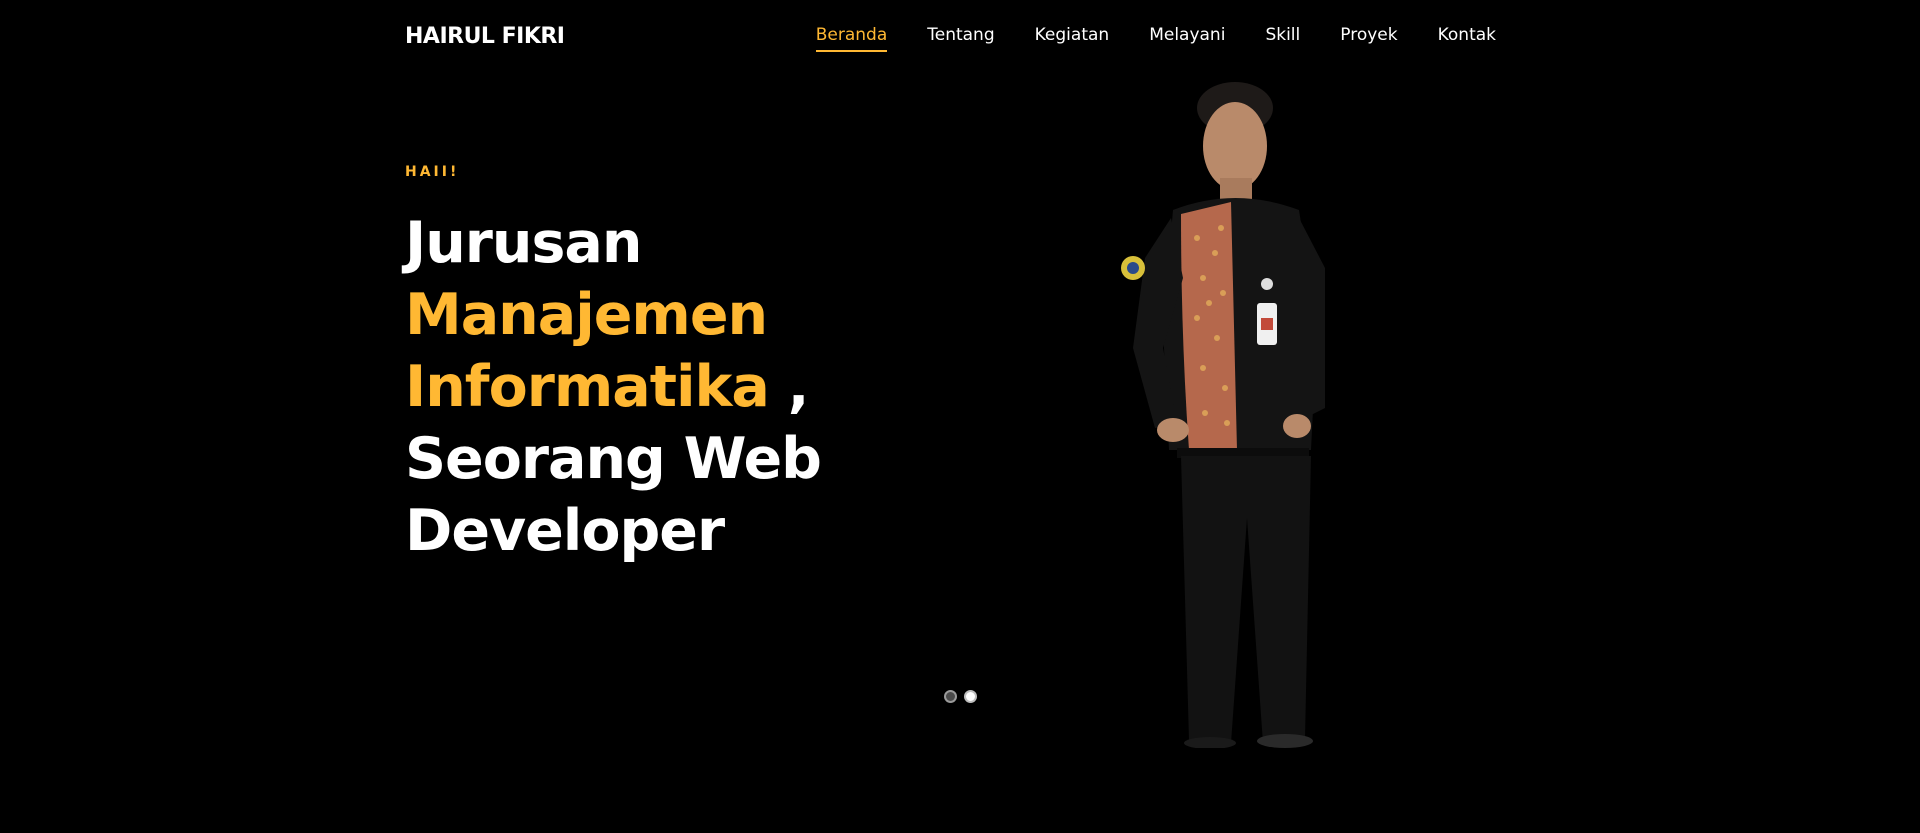 Image resolution: width=1920 pixels, height=833 pixels. I want to click on nav-item-melayani: Melayani, so click(1187, 38).